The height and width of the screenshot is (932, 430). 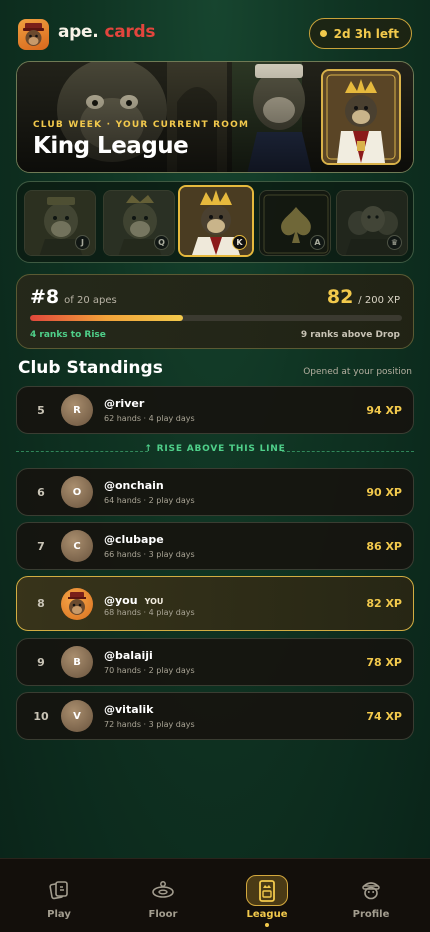 What do you see at coordinates (267, 914) in the screenshot?
I see `nav-label: League` at bounding box center [267, 914].